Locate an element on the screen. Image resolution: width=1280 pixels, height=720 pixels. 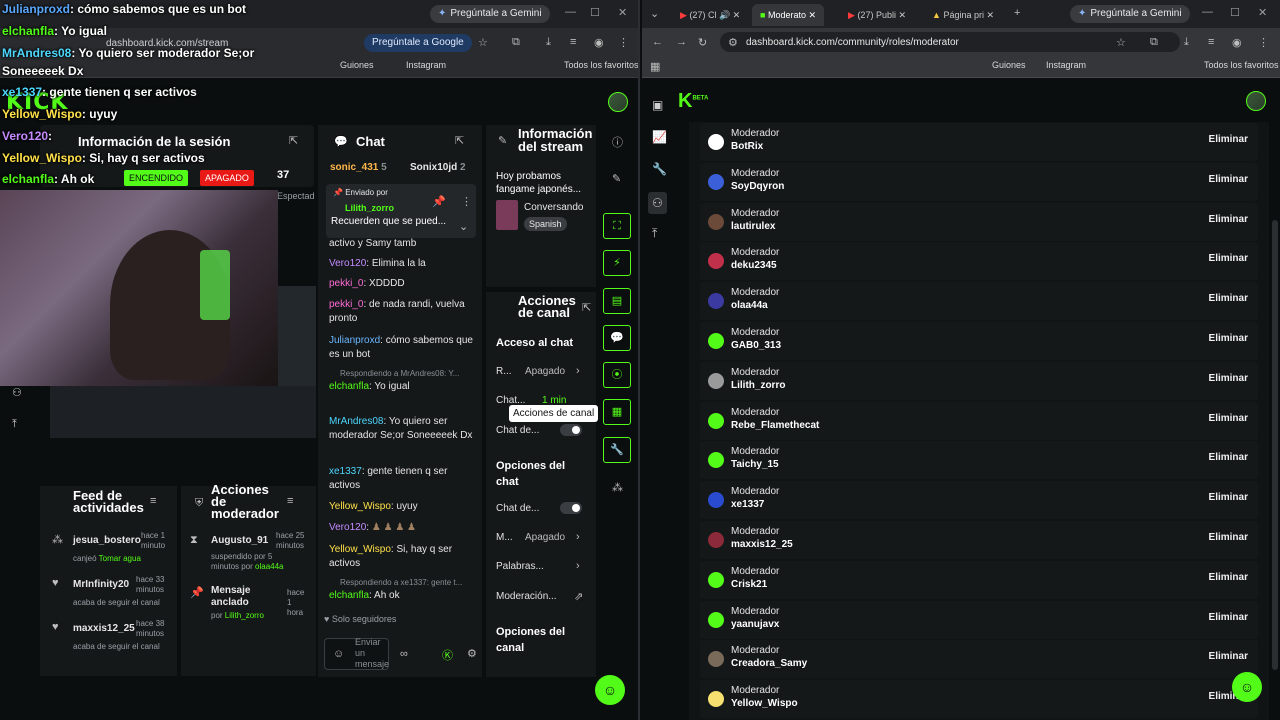
top-user-1: sonic_431 5 is located at coordinates (358, 167).